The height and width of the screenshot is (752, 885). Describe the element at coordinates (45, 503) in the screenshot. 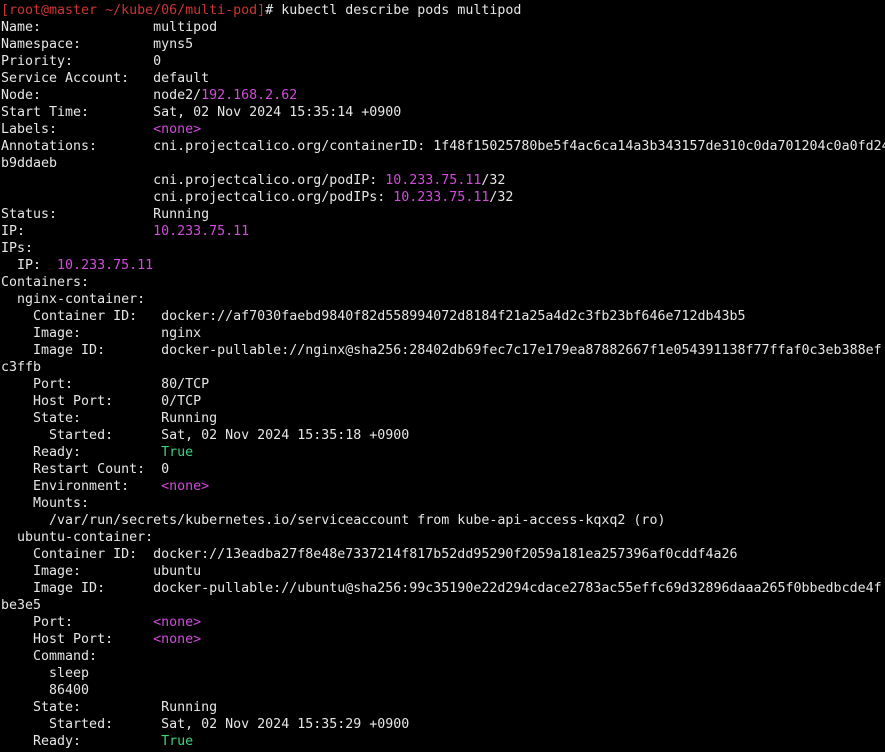

I see `output-text: Mounts:` at that location.